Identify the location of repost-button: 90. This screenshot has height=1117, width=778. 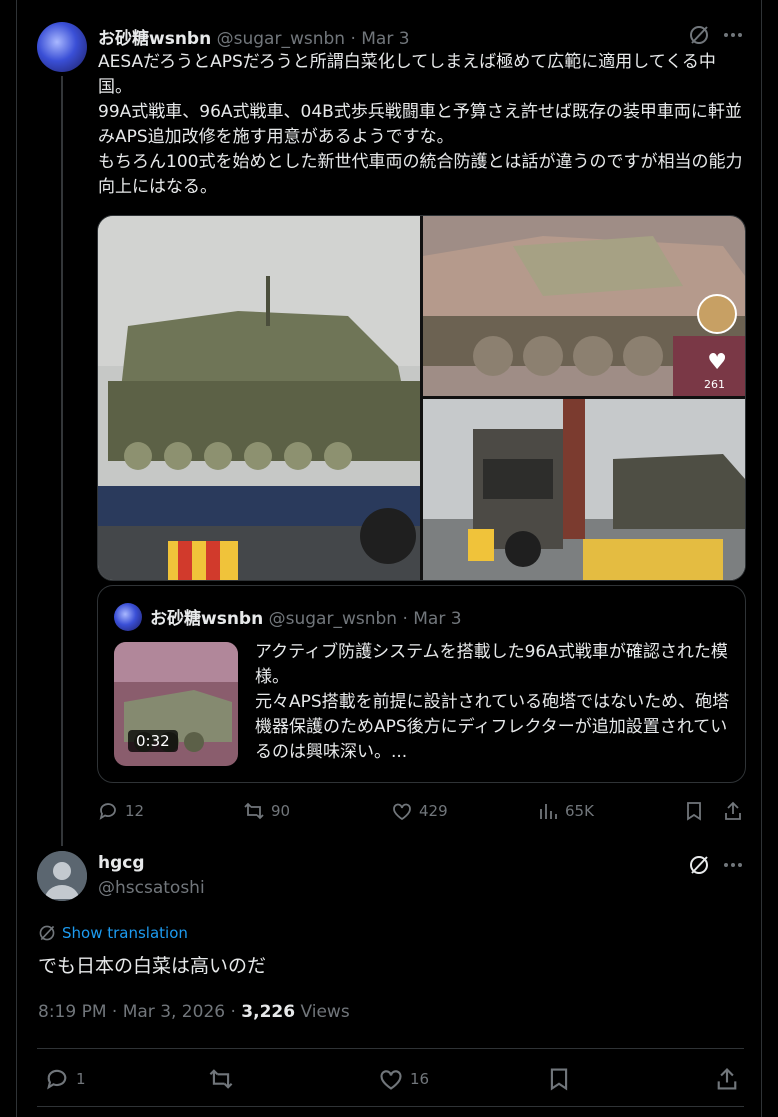
(266, 811).